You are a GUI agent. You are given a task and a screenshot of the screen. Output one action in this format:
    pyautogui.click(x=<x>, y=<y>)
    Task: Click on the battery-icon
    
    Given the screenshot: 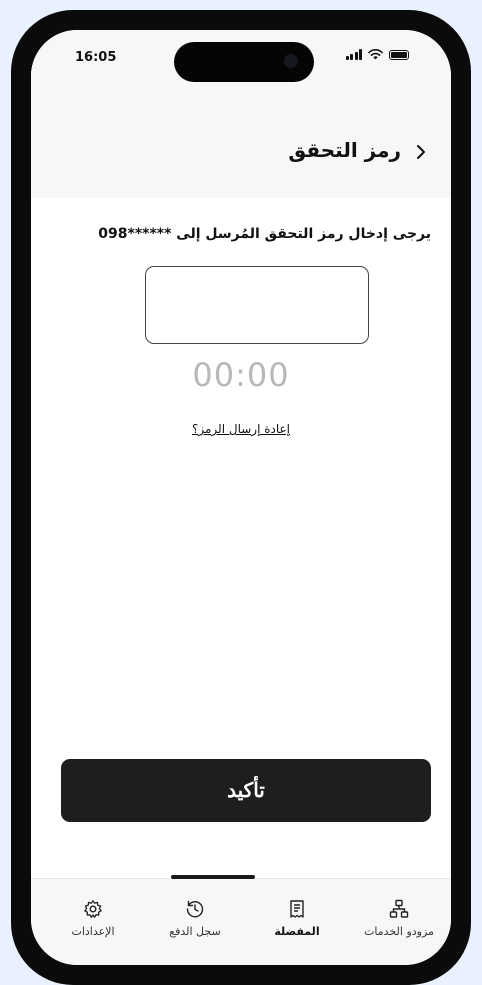 What is the action you would take?
    pyautogui.click(x=399, y=54)
    